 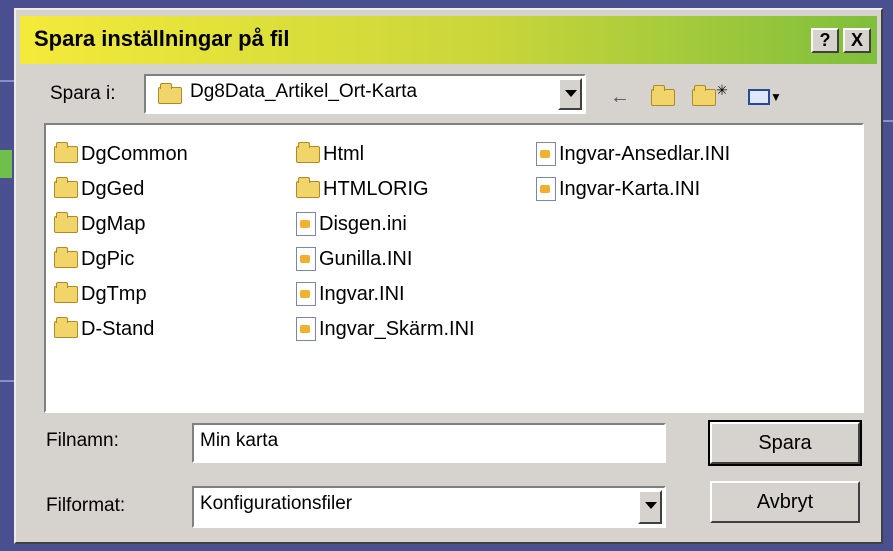 I want to click on file-item: Ingvar-Ansedlar.INI, so click(x=633, y=154).